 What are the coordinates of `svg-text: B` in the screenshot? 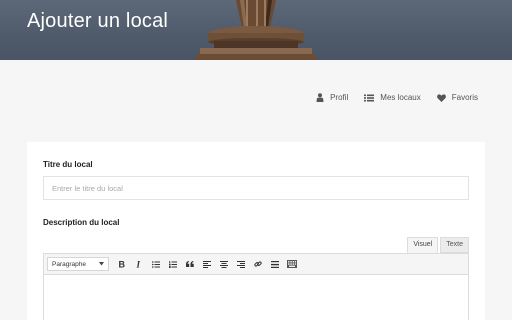 It's located at (122, 264).